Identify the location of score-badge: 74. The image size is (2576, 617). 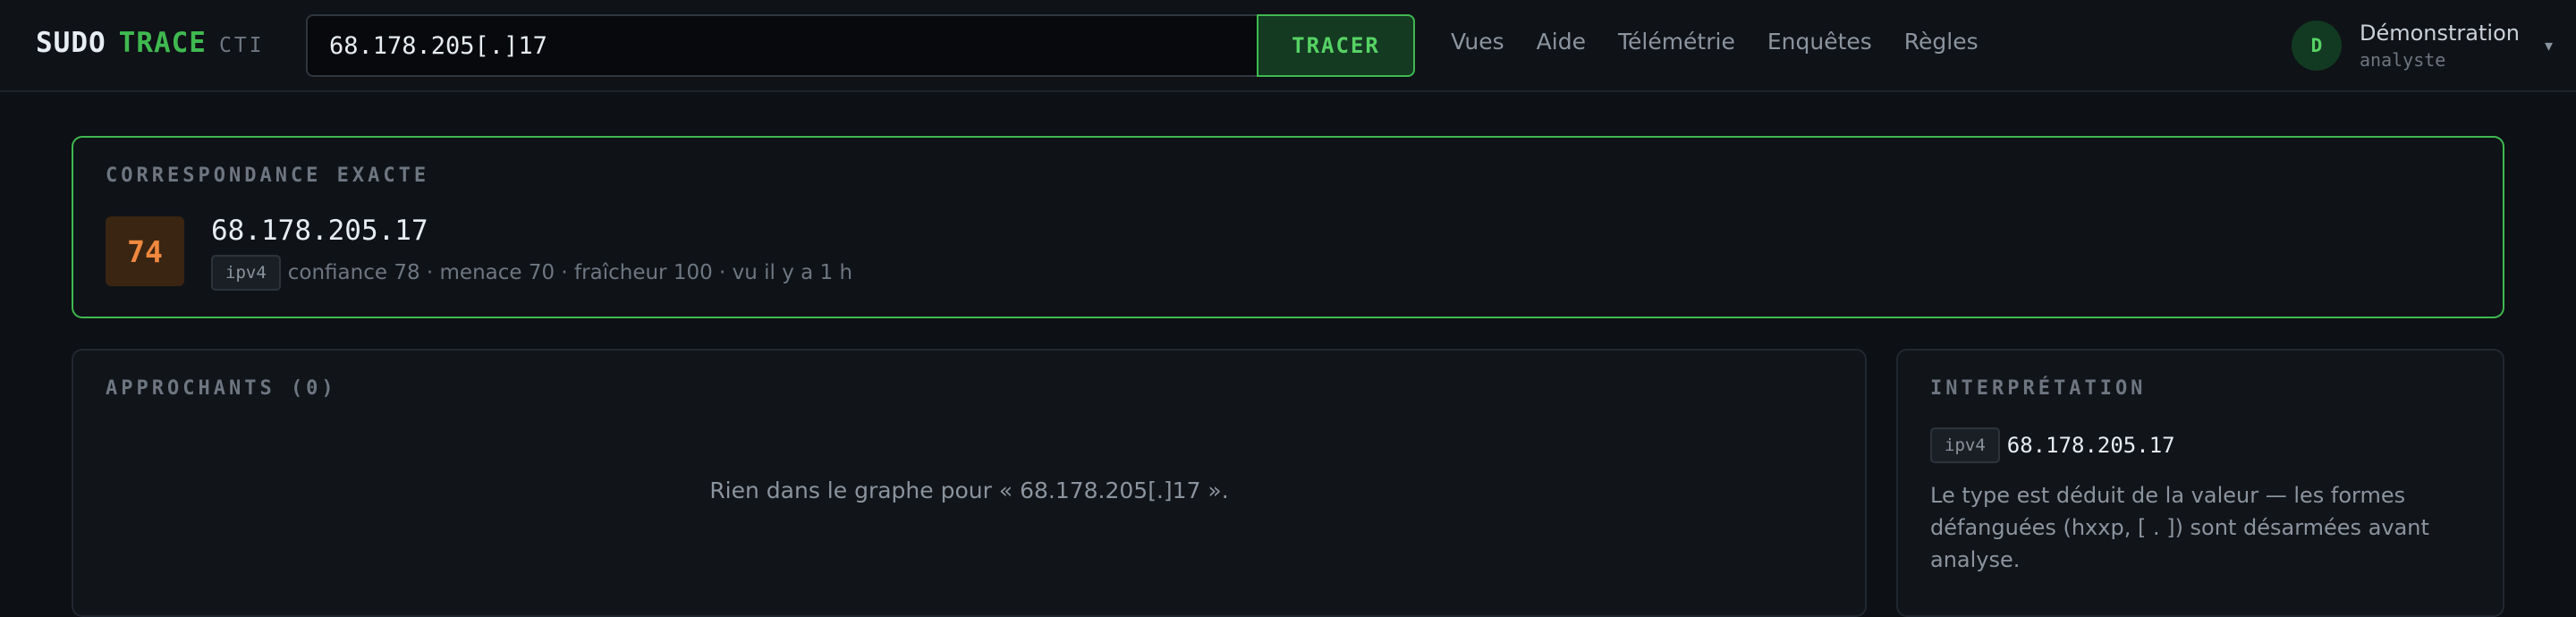
(145, 251).